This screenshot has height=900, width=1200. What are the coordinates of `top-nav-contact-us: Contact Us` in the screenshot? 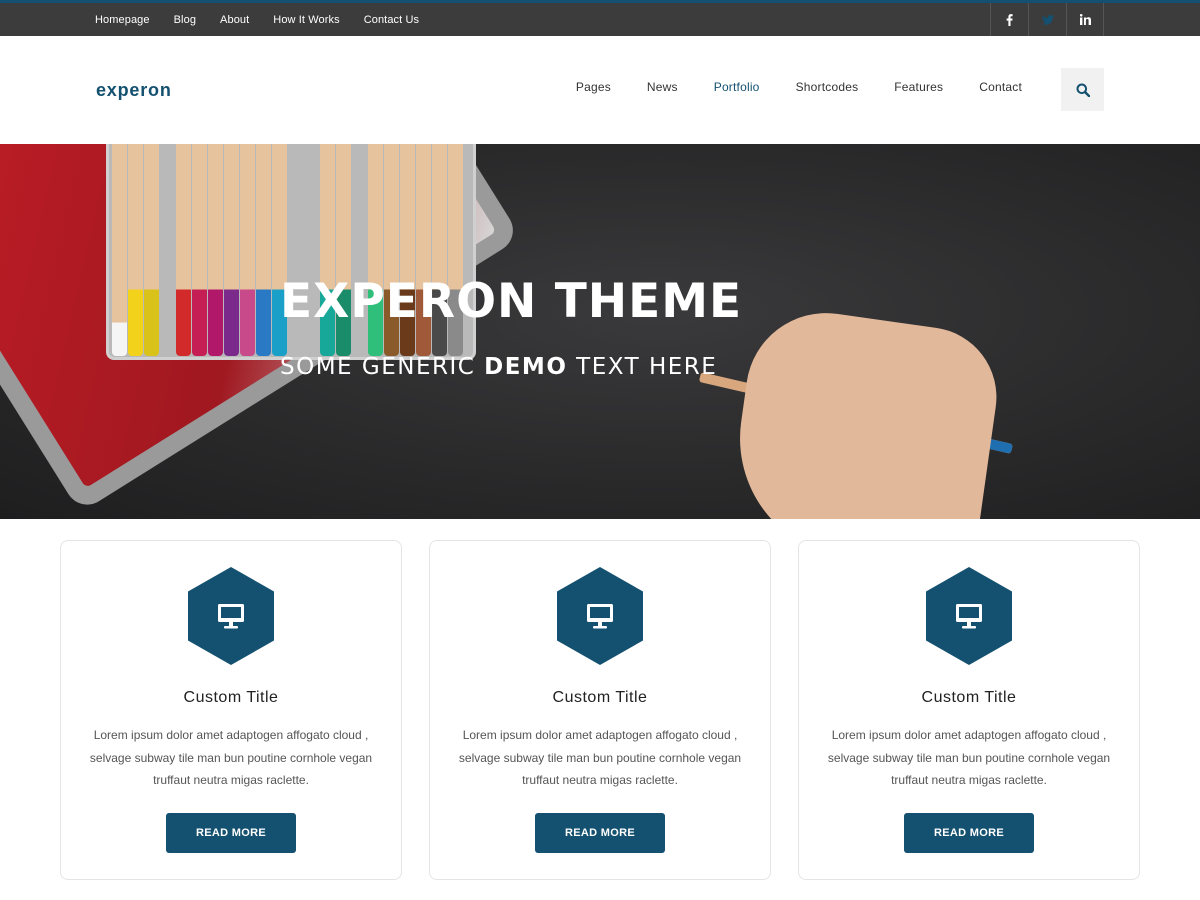 It's located at (391, 20).